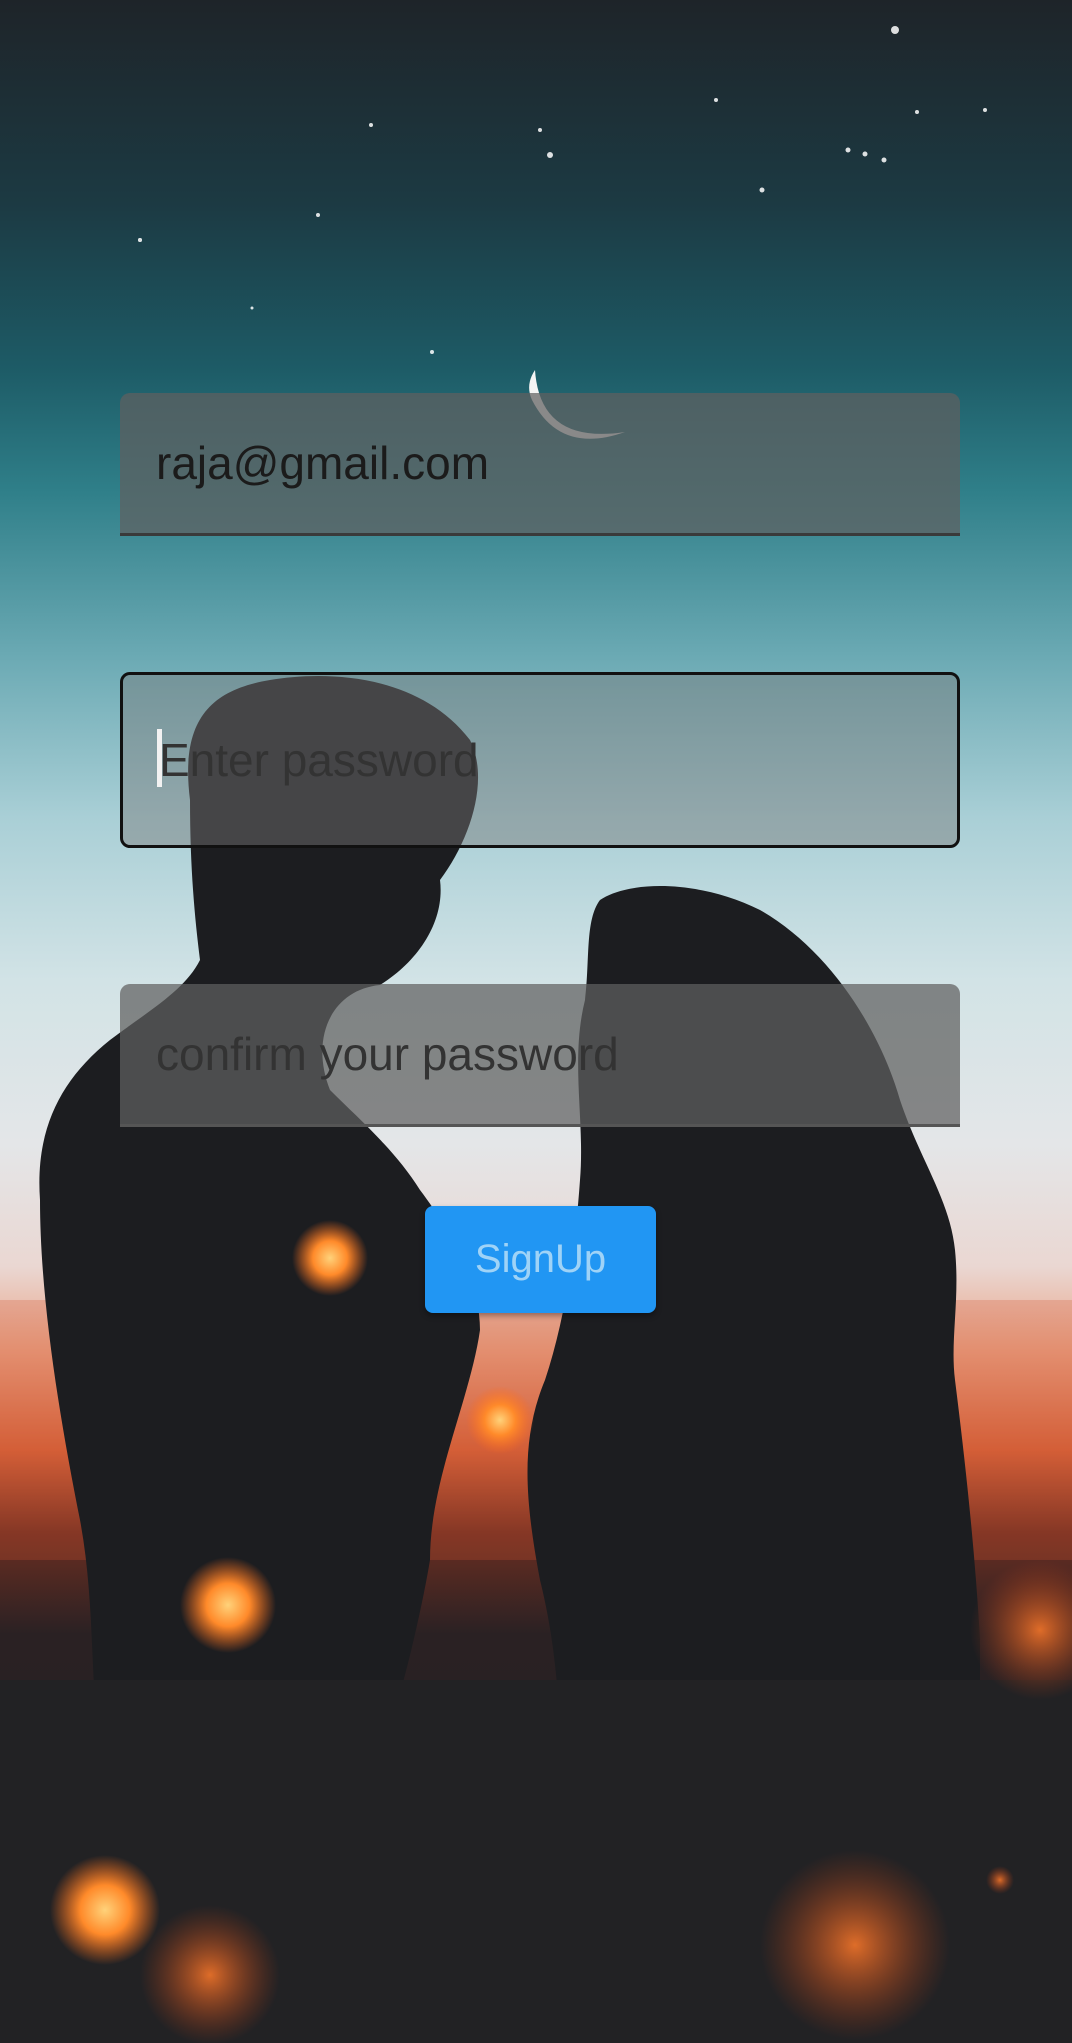  I want to click on signup-button-label: SignUp, so click(540, 1259).